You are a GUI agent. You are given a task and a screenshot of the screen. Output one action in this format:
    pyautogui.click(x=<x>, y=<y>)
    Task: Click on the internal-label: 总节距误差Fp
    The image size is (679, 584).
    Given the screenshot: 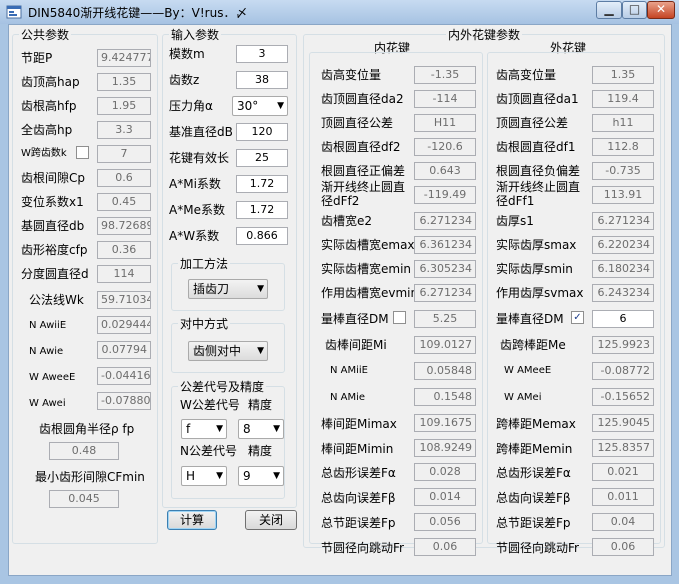 What is the action you would take?
    pyautogui.click(x=358, y=523)
    